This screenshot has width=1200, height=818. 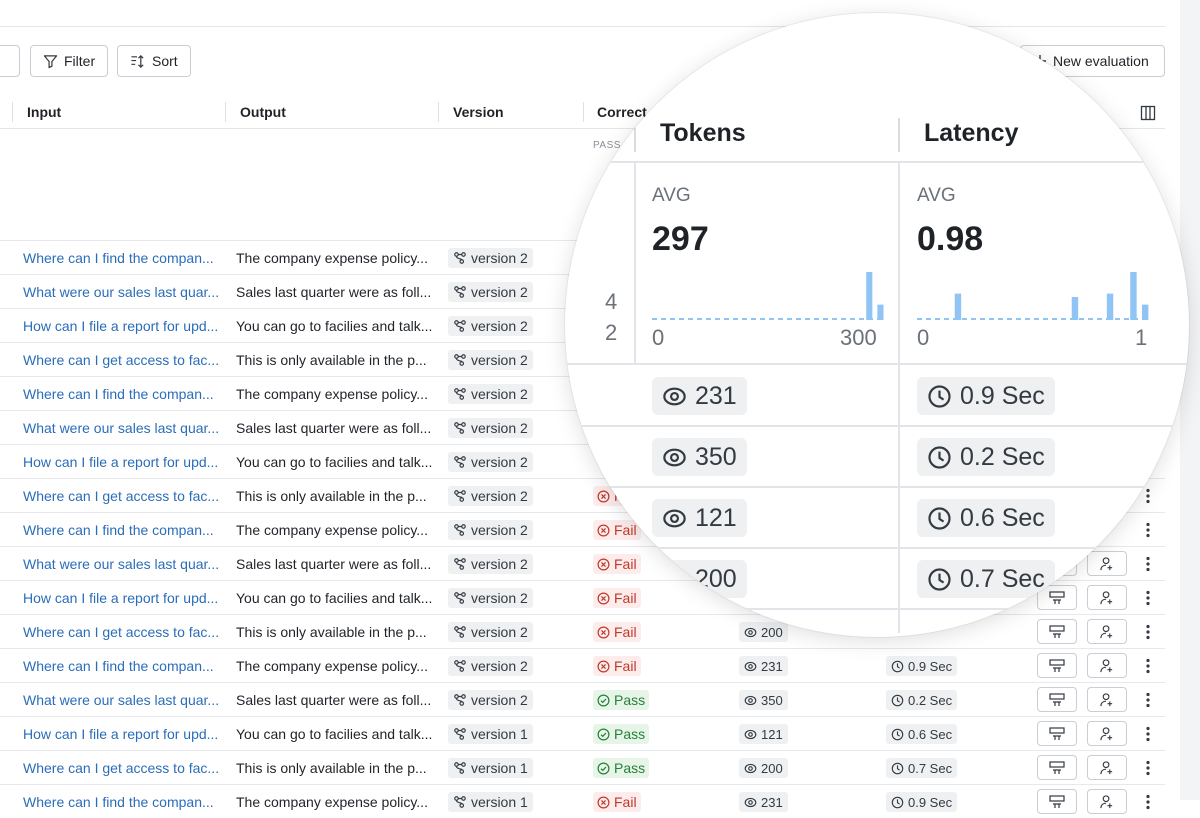 I want to click on status-label: Fail, so click(x=625, y=802).